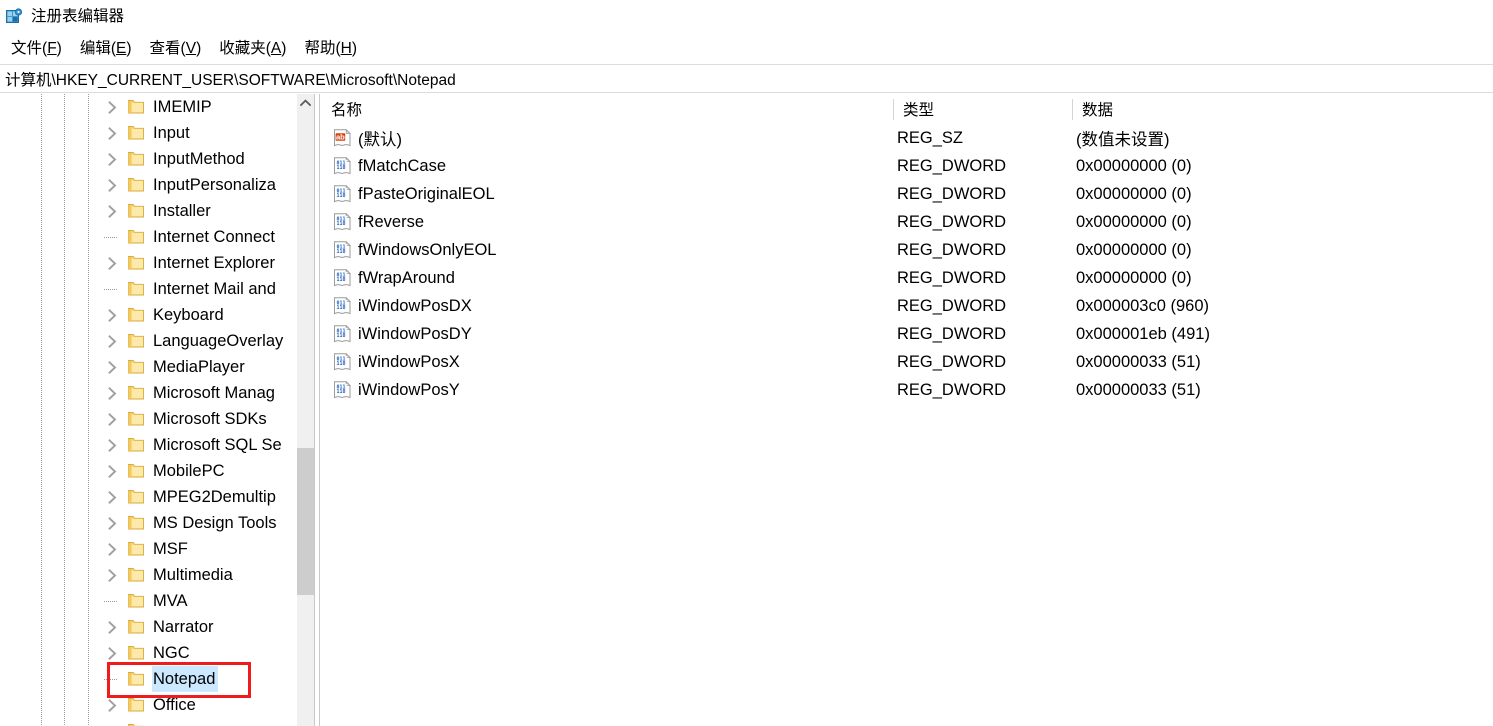  Describe the element at coordinates (155, 315) in the screenshot. I see `tree-item: Keyboard` at that location.